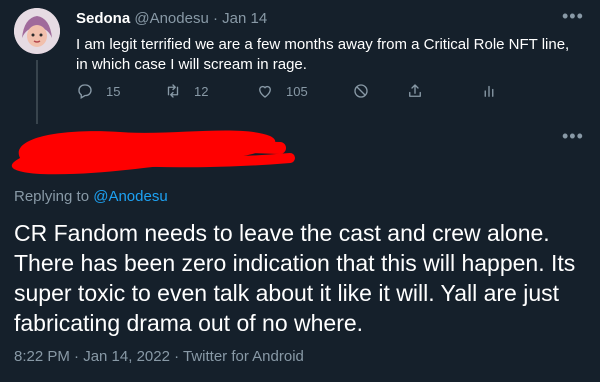  I want to click on more-options-button: •••, so click(573, 16).